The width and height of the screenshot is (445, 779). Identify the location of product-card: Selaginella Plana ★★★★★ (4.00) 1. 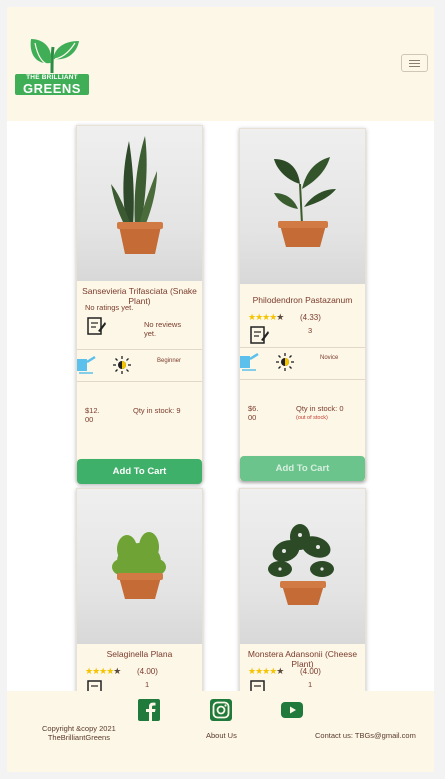
(139, 593).